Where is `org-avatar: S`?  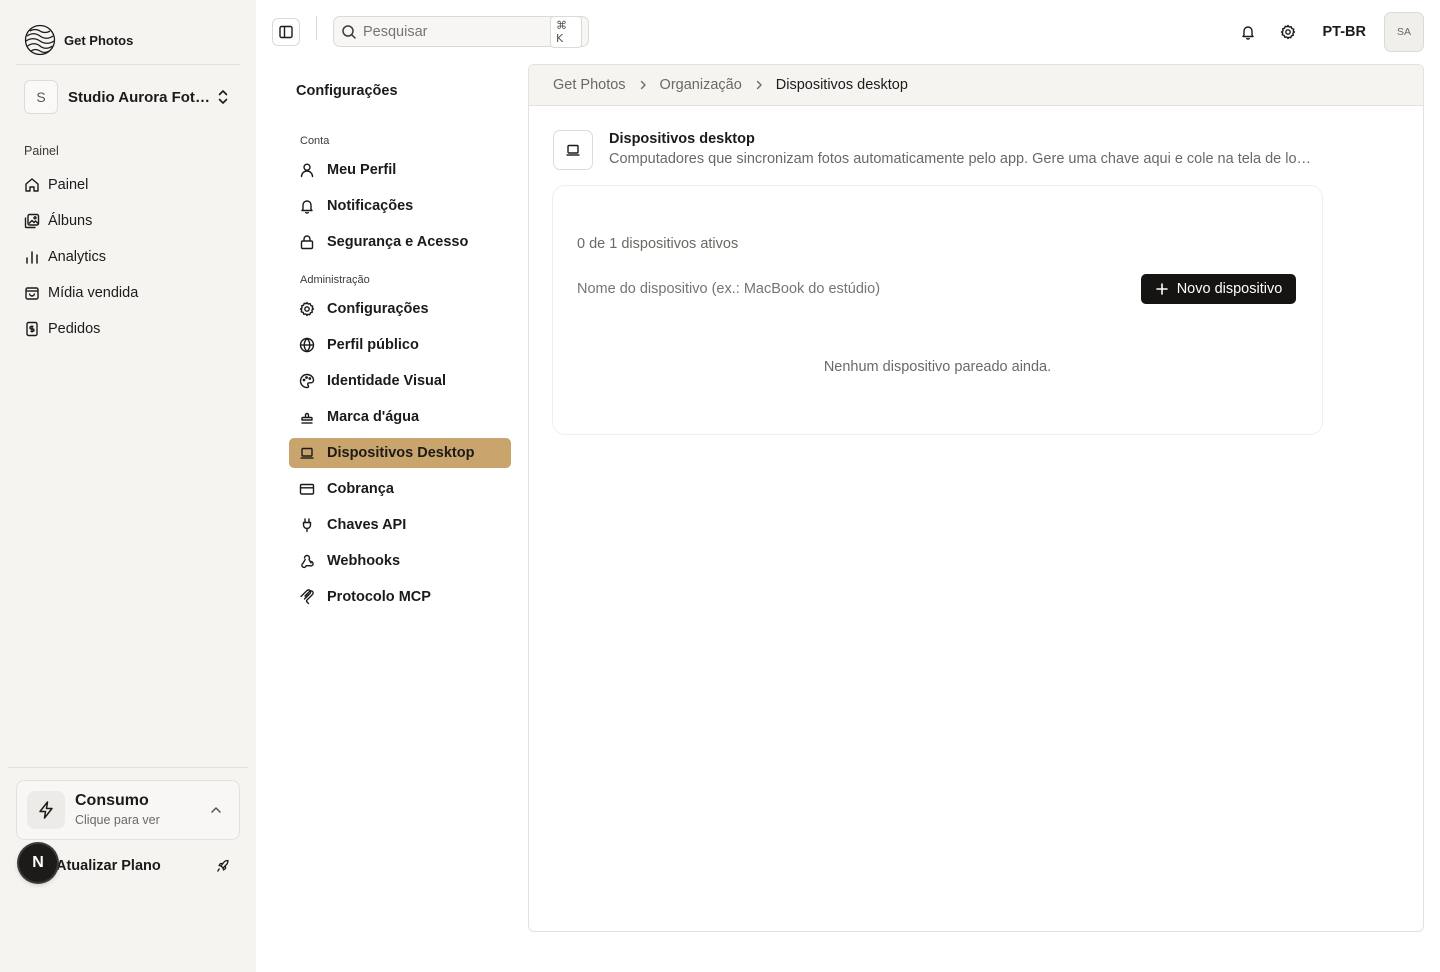 org-avatar: S is located at coordinates (41, 97).